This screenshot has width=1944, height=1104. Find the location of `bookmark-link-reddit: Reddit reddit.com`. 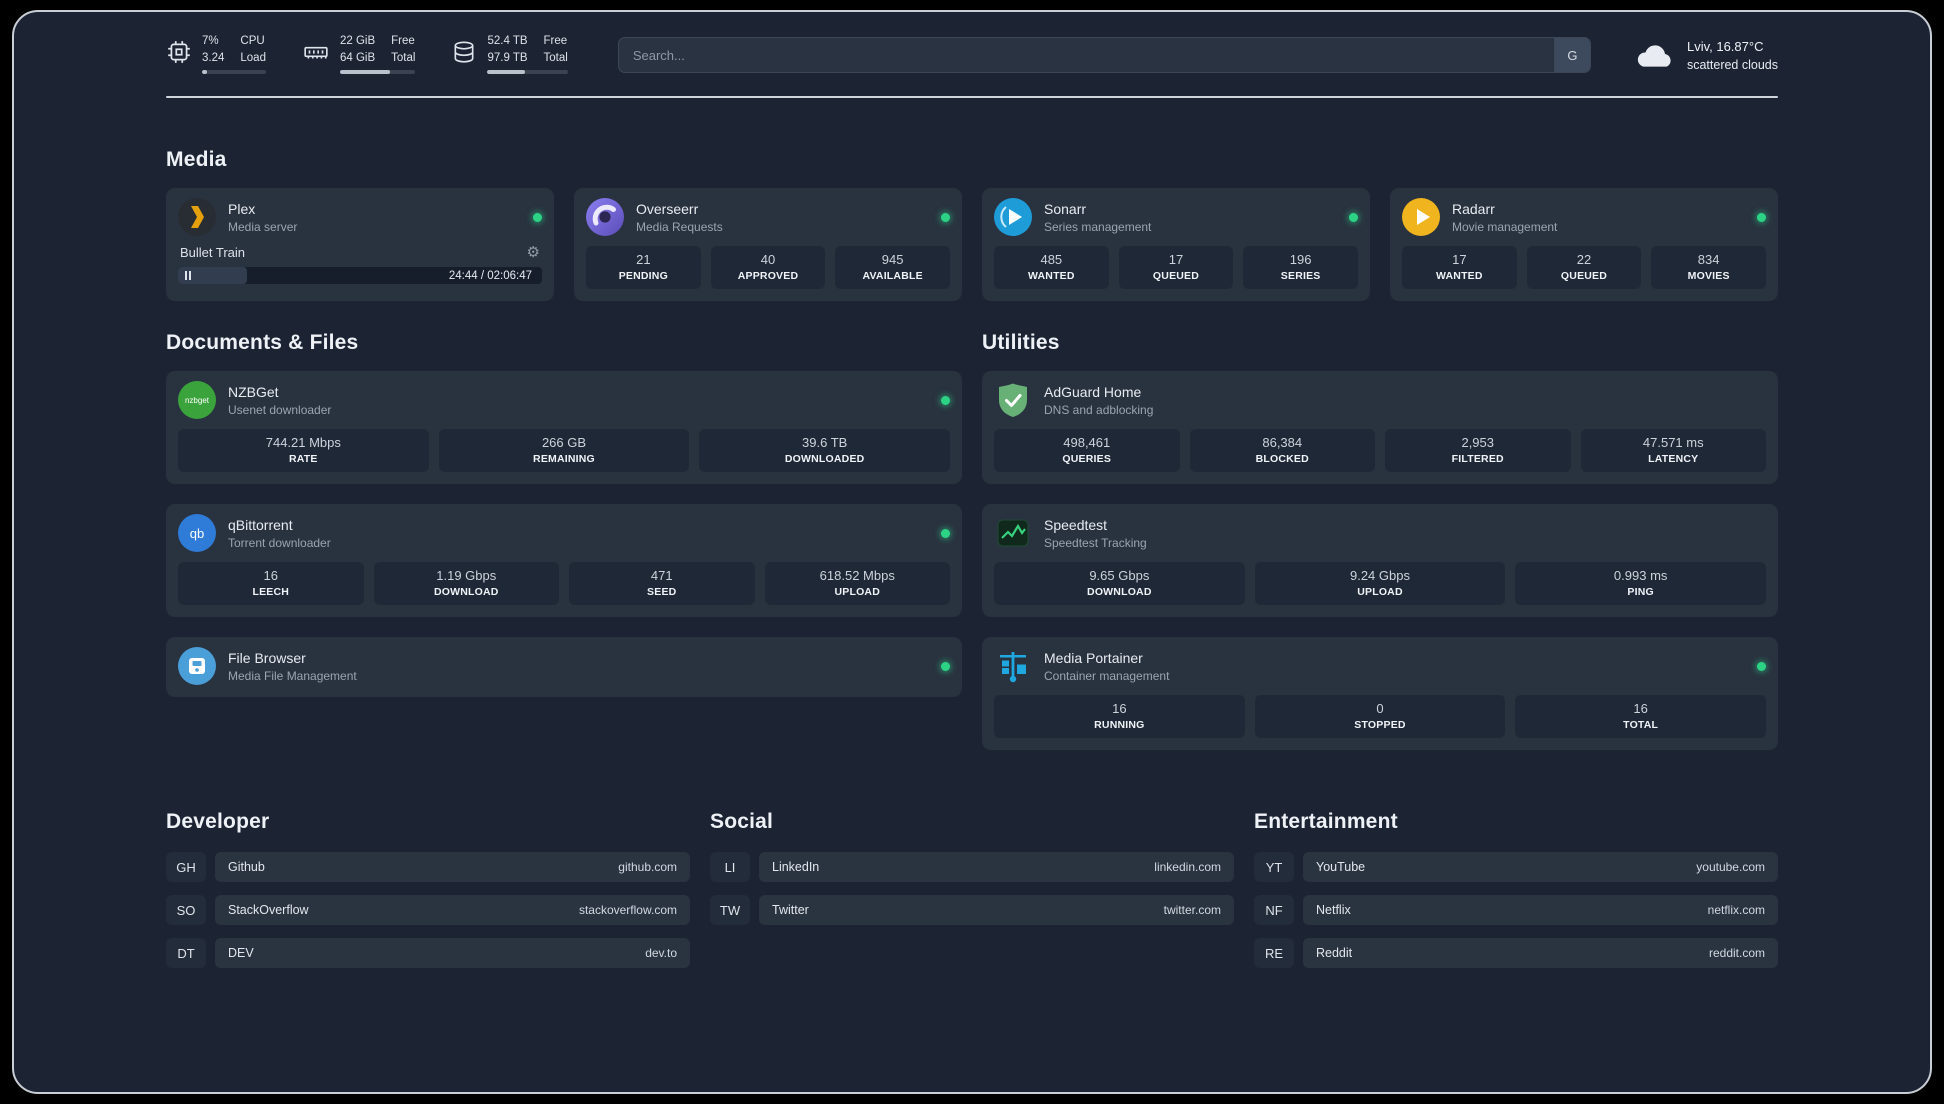

bookmark-link-reddit: Reddit reddit.com is located at coordinates (1540, 953).